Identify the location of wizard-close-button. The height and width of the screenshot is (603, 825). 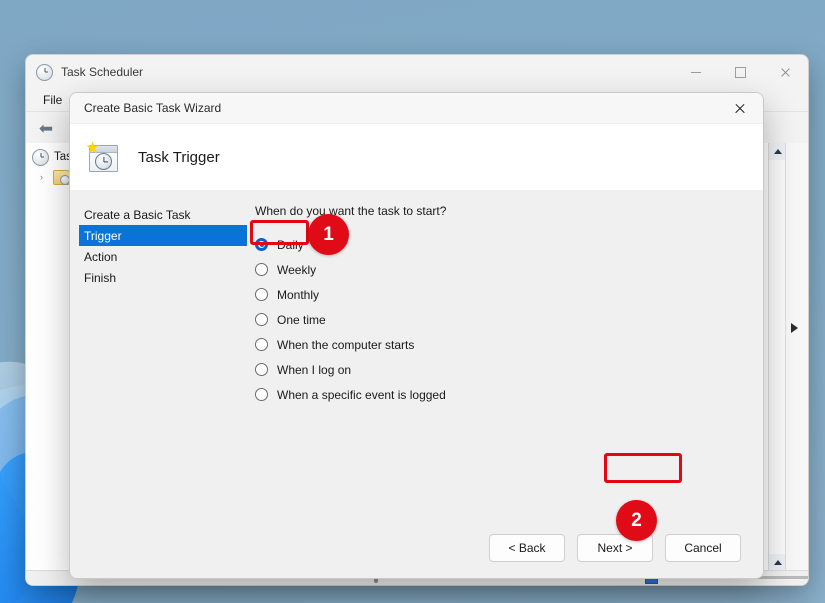
(740, 108).